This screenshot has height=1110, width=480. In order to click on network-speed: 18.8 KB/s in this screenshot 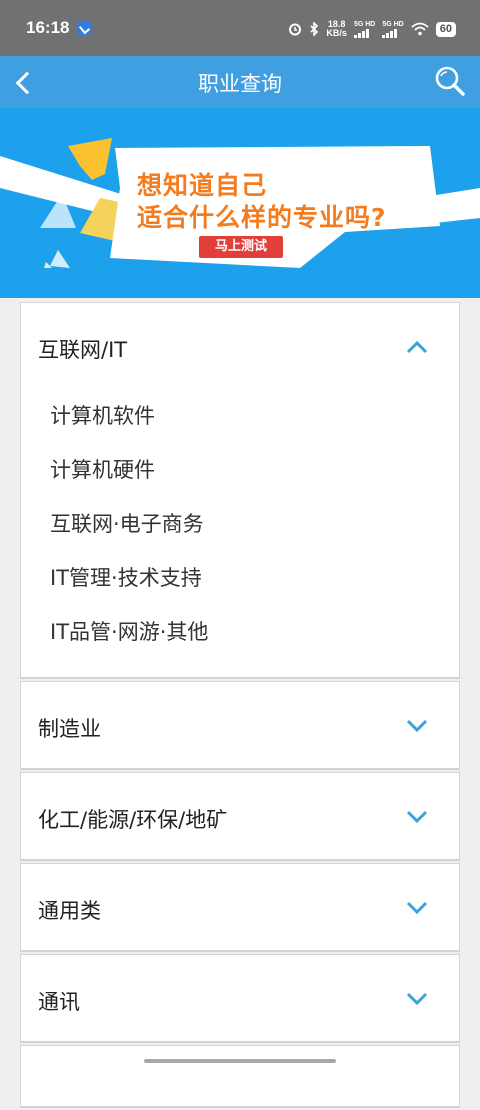, I will do `click(336, 28)`.